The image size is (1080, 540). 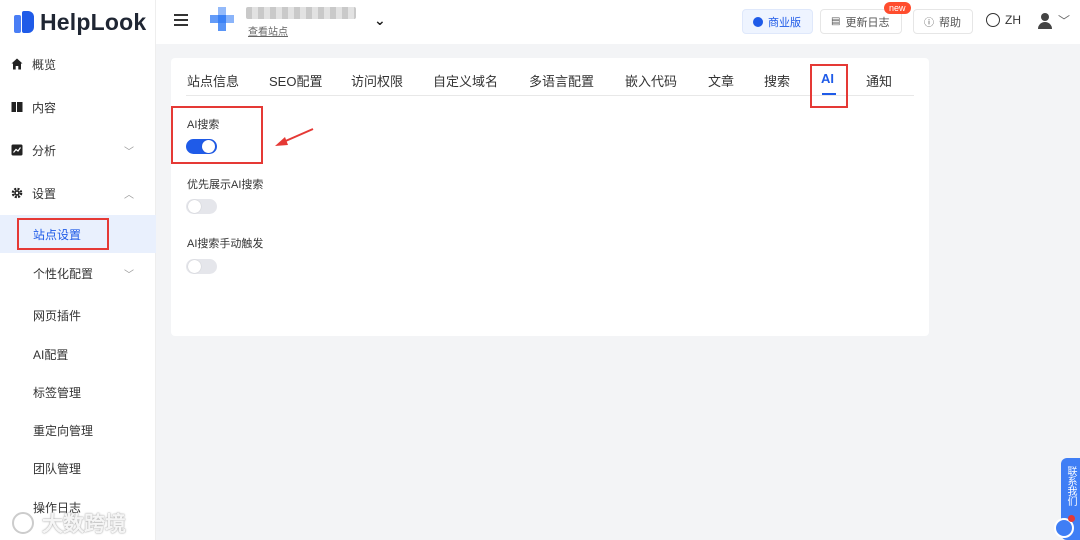 What do you see at coordinates (23, 523) in the screenshot?
I see `watermark-logo-icon` at bounding box center [23, 523].